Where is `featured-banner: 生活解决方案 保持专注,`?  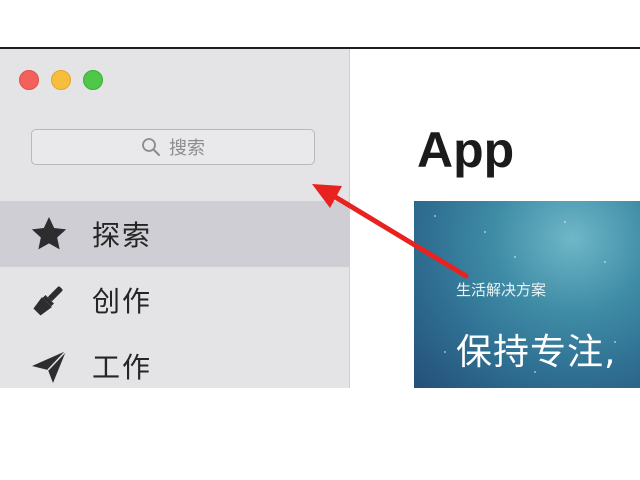 featured-banner: 生活解决方案 保持专注, is located at coordinates (527, 294).